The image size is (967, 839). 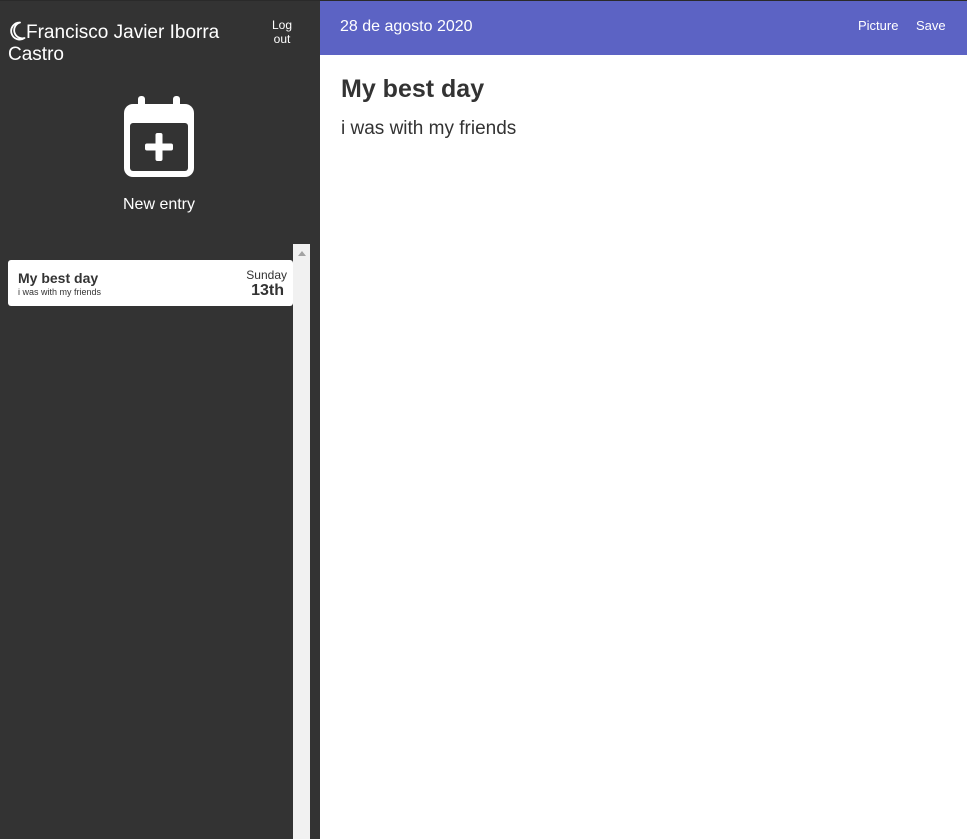 What do you see at coordinates (931, 25) in the screenshot?
I see `save-button: Save` at bounding box center [931, 25].